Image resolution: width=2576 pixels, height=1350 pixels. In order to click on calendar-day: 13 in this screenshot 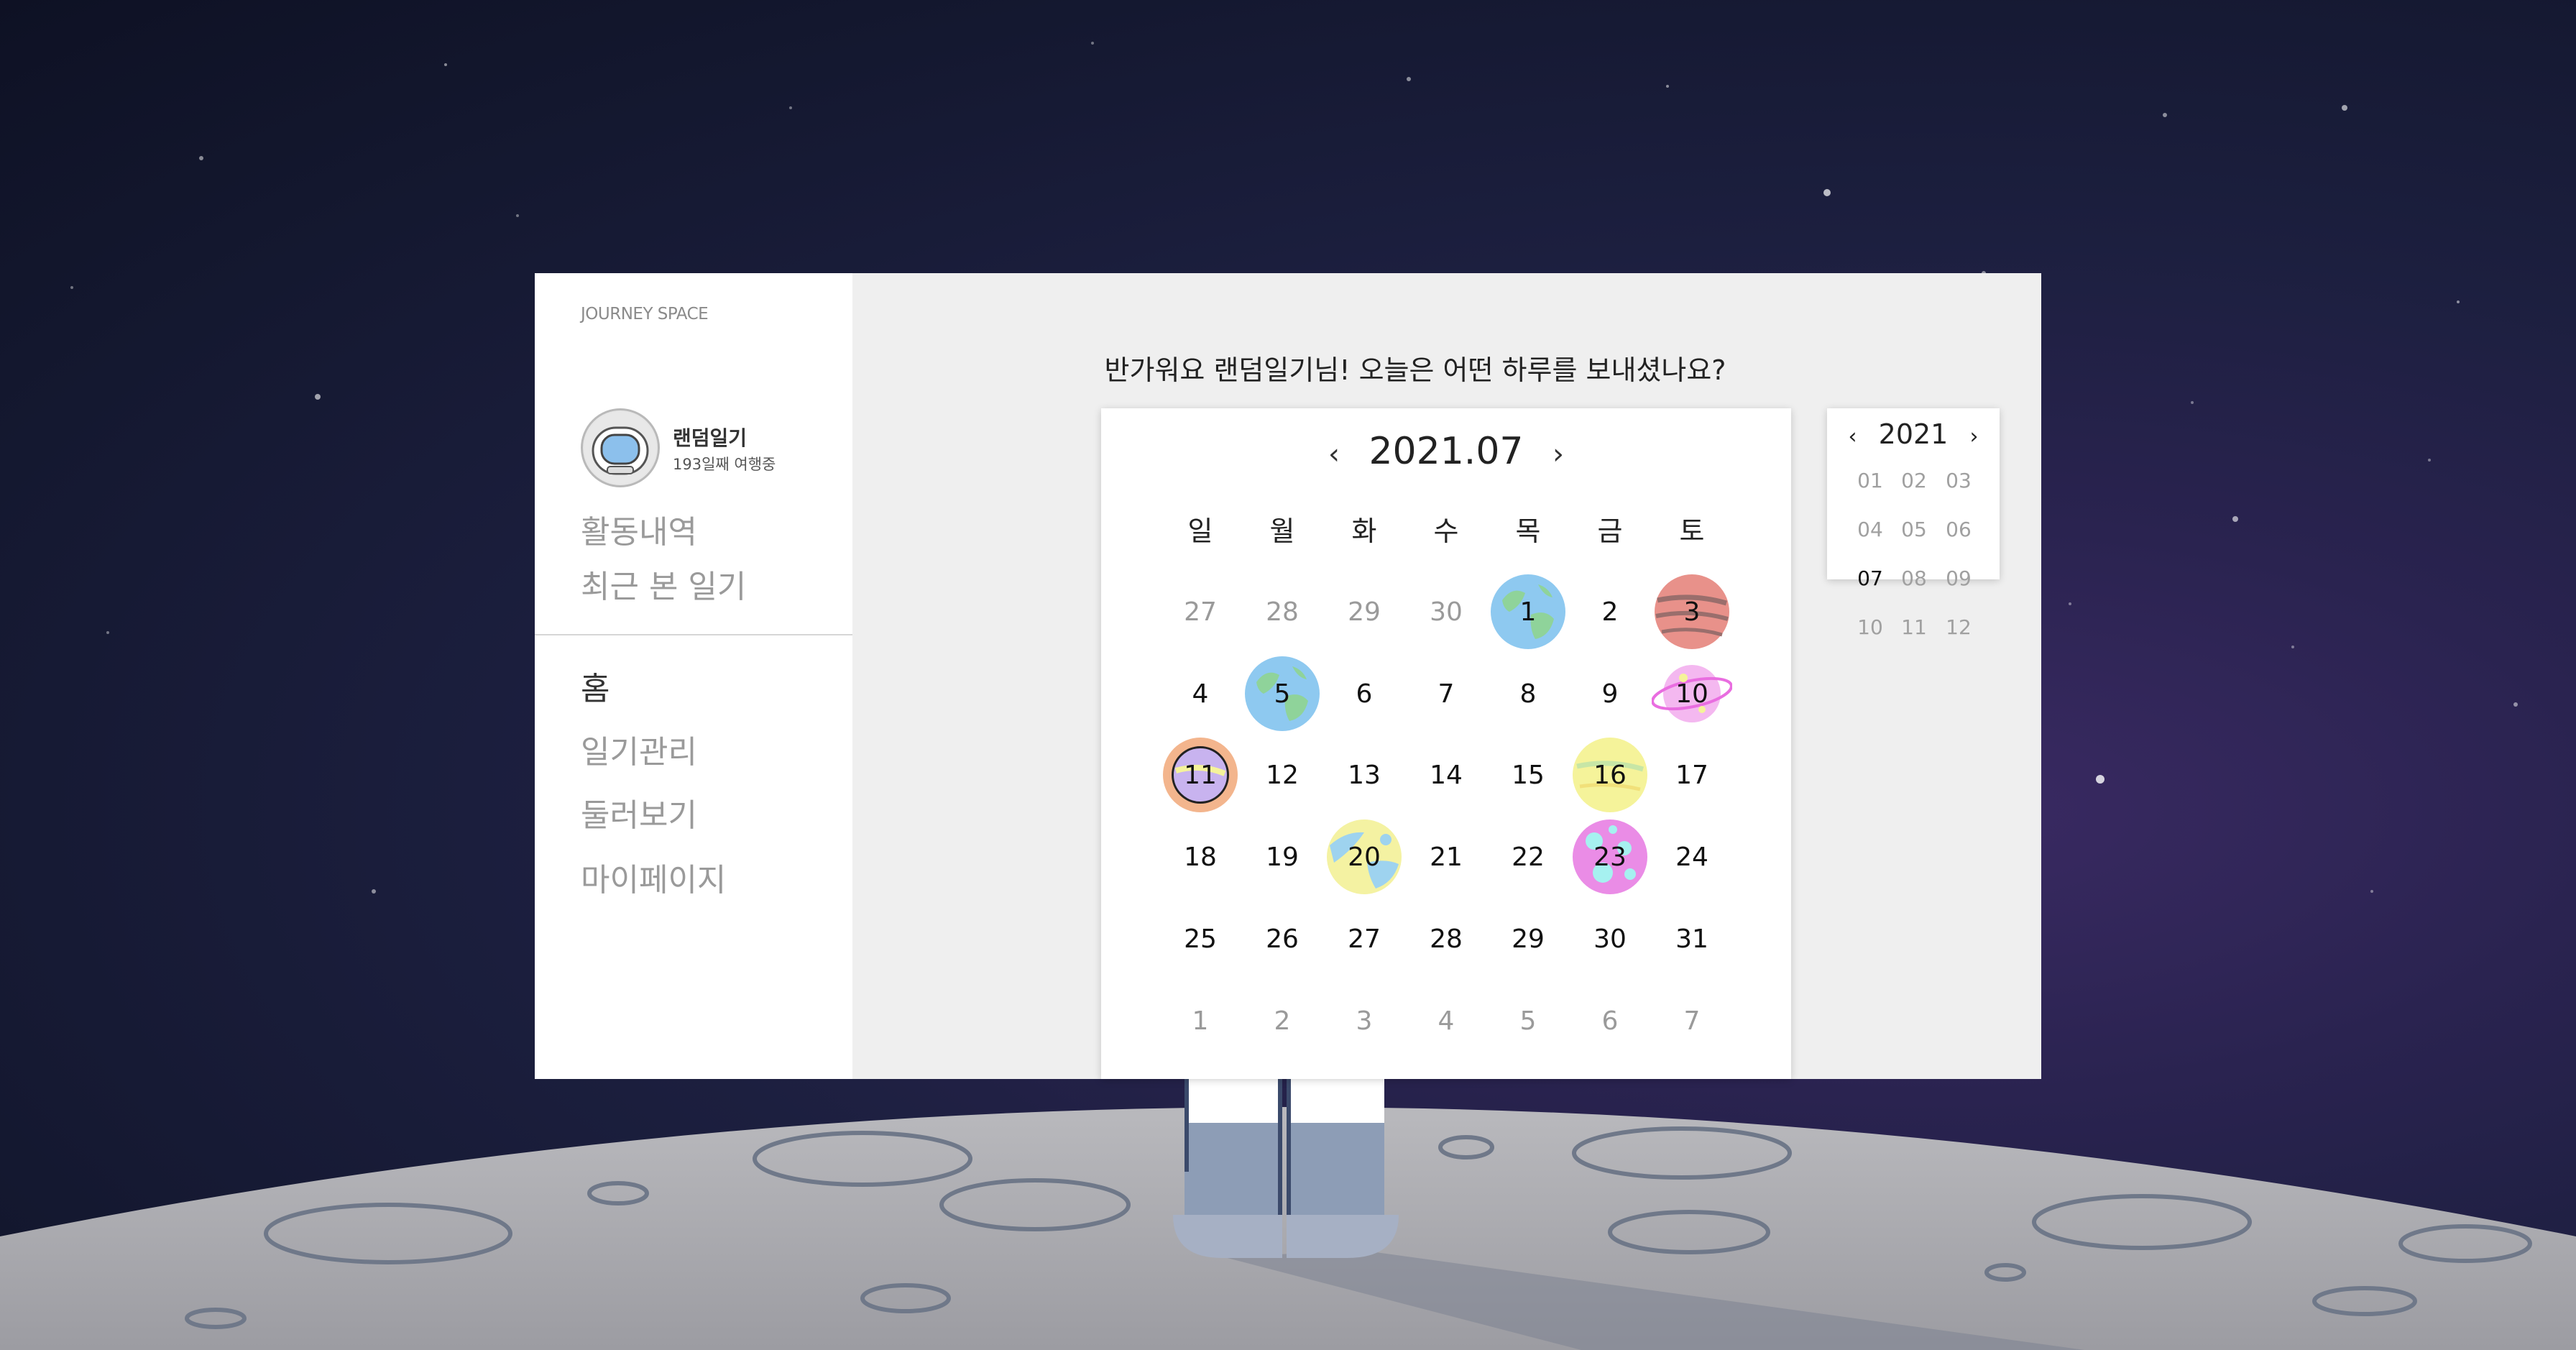, I will do `click(1364, 775)`.